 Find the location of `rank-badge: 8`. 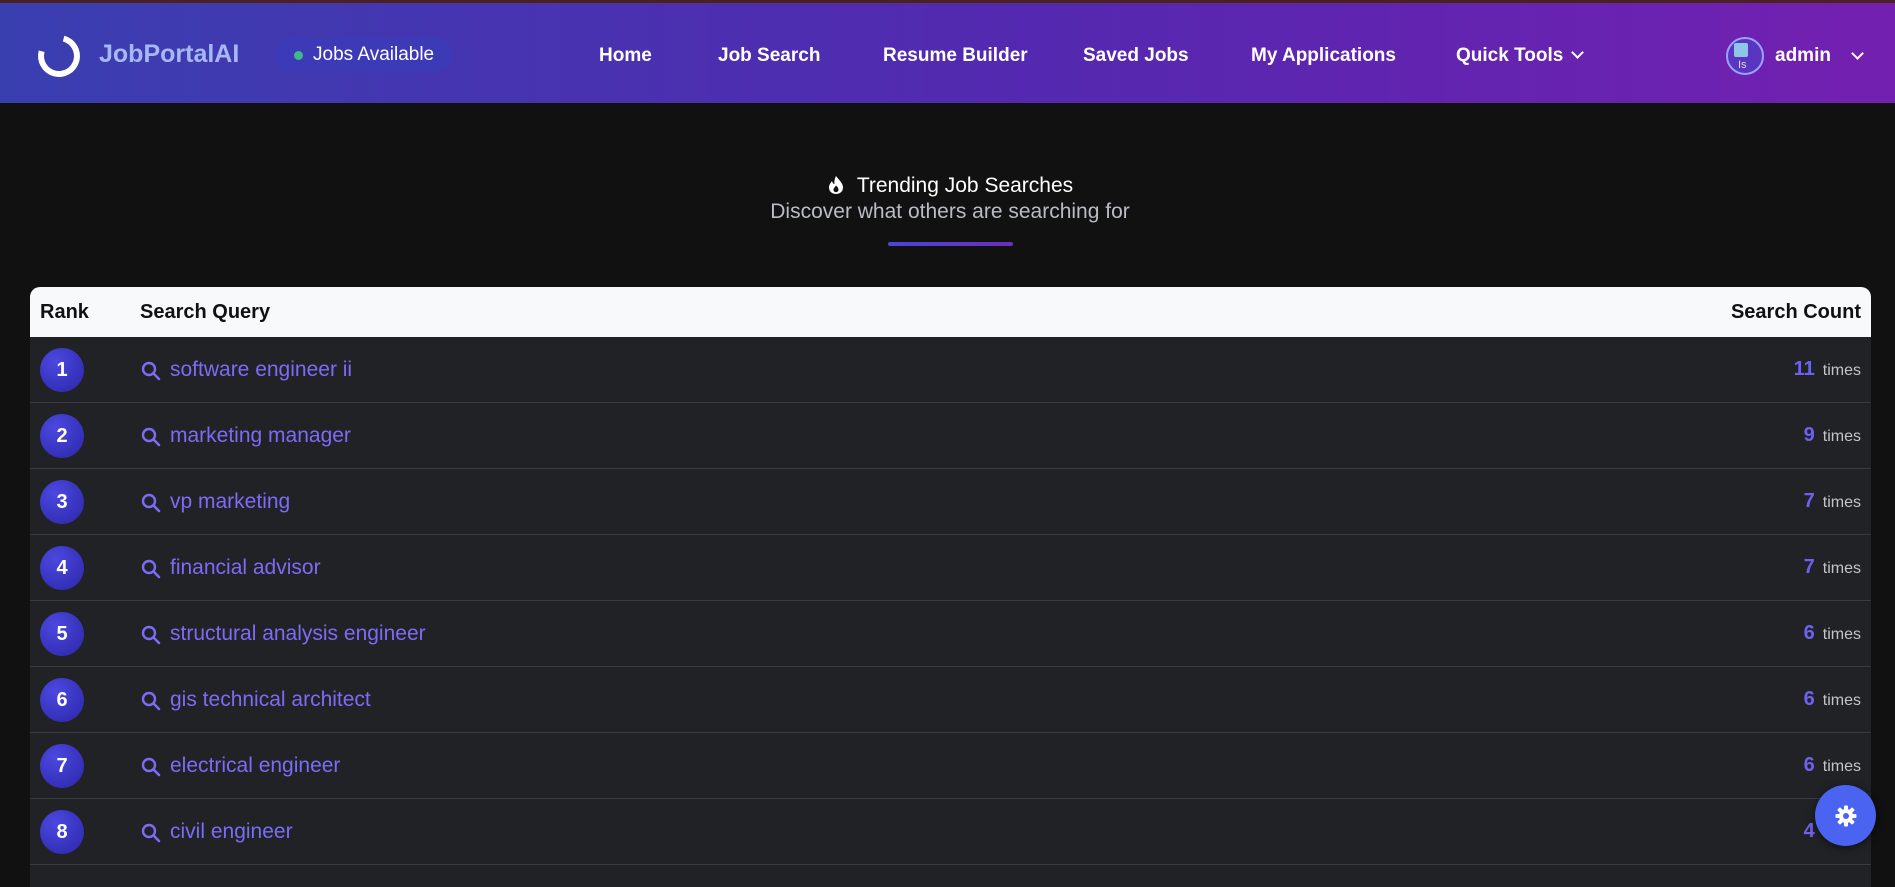

rank-badge: 8 is located at coordinates (62, 832).